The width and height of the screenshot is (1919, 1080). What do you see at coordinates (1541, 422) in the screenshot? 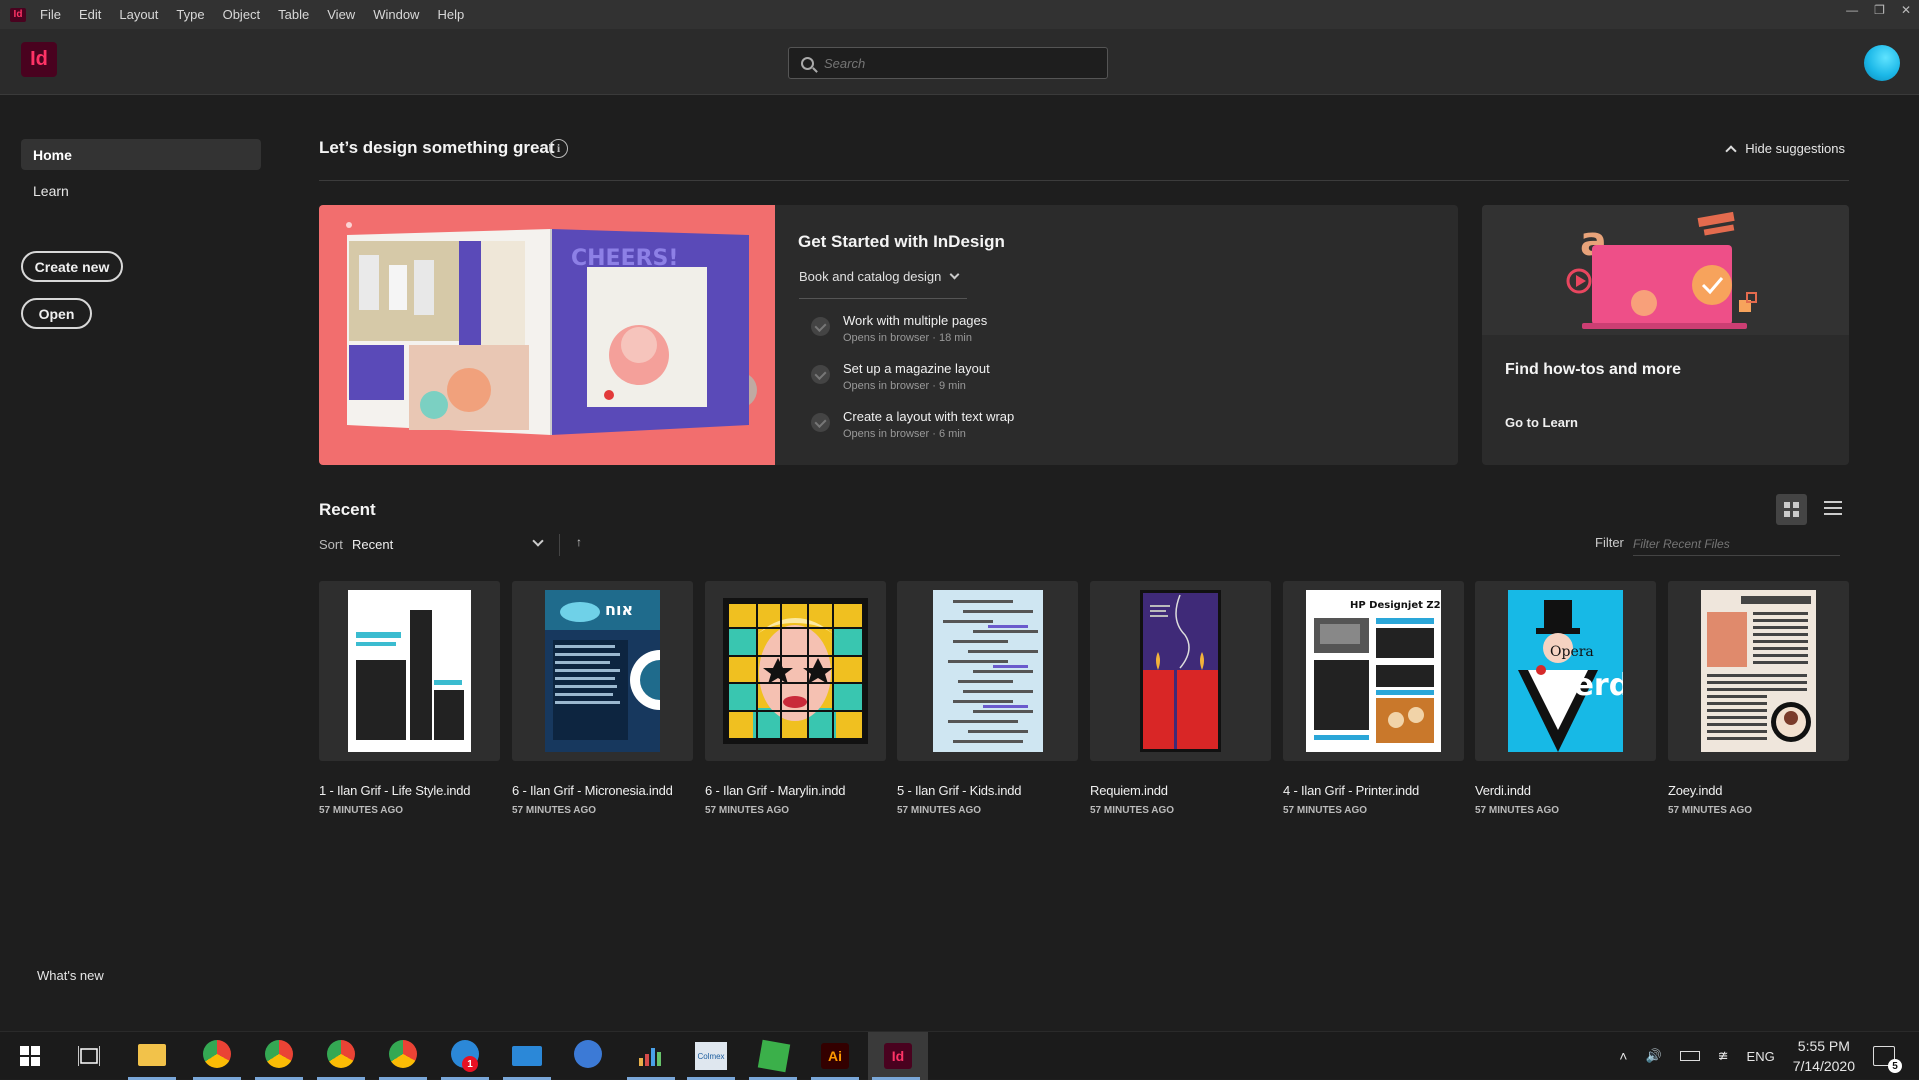
I see `go-to-learn-link: Go to Learn` at bounding box center [1541, 422].